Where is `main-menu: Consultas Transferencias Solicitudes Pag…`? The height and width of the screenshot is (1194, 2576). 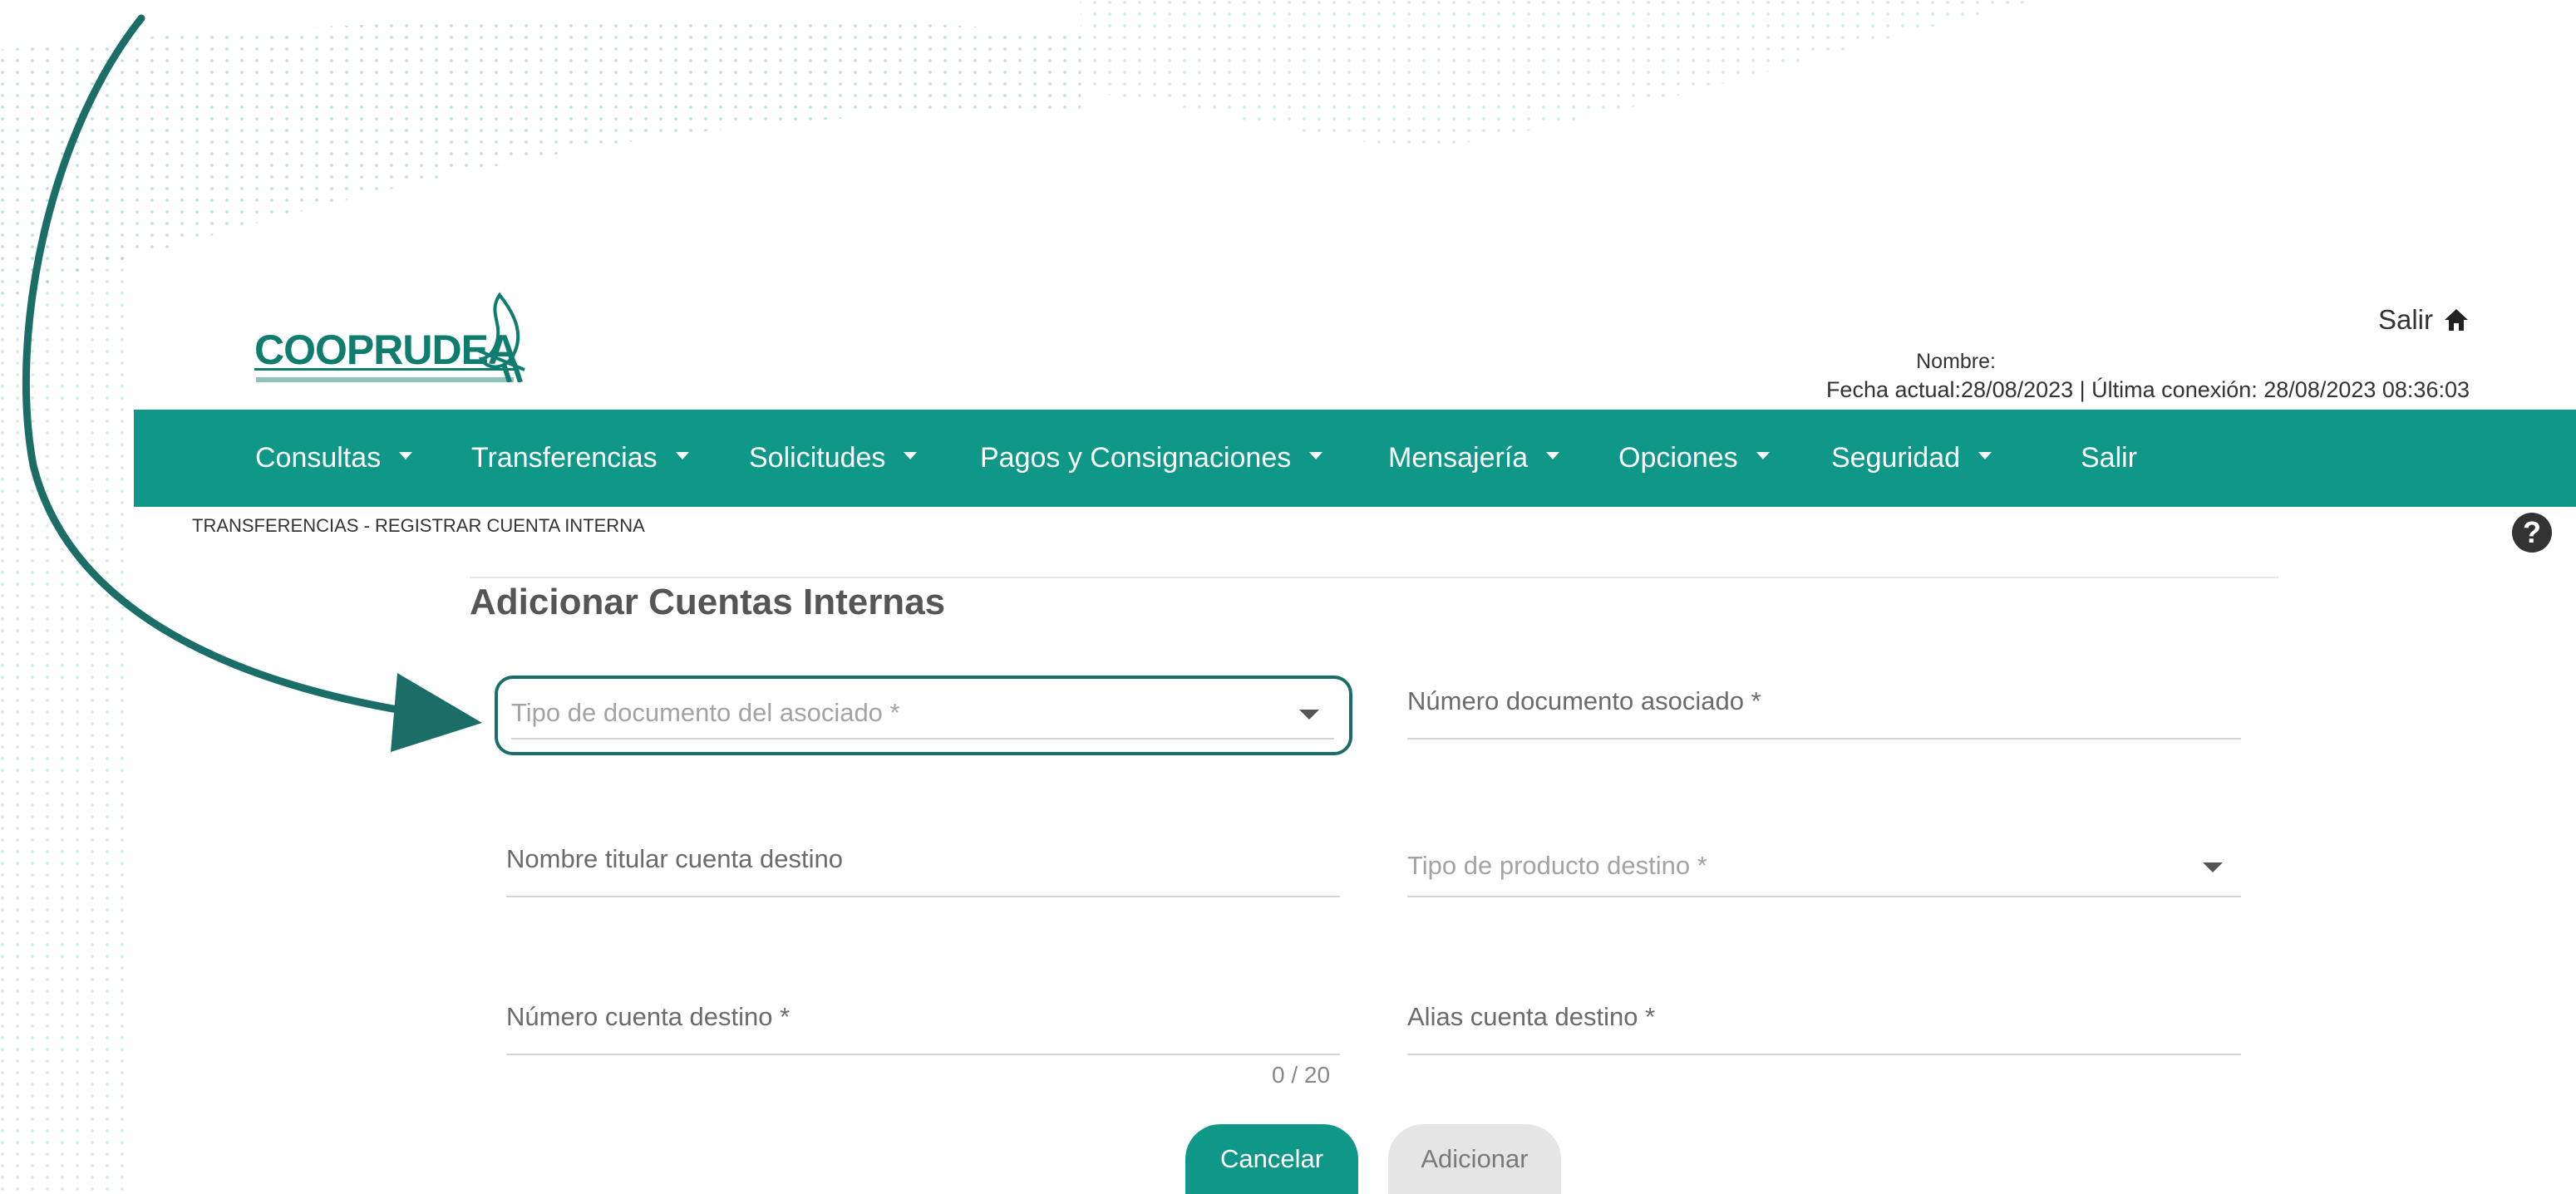 main-menu: Consultas Transferencias Solicitudes Pag… is located at coordinates (1355, 458).